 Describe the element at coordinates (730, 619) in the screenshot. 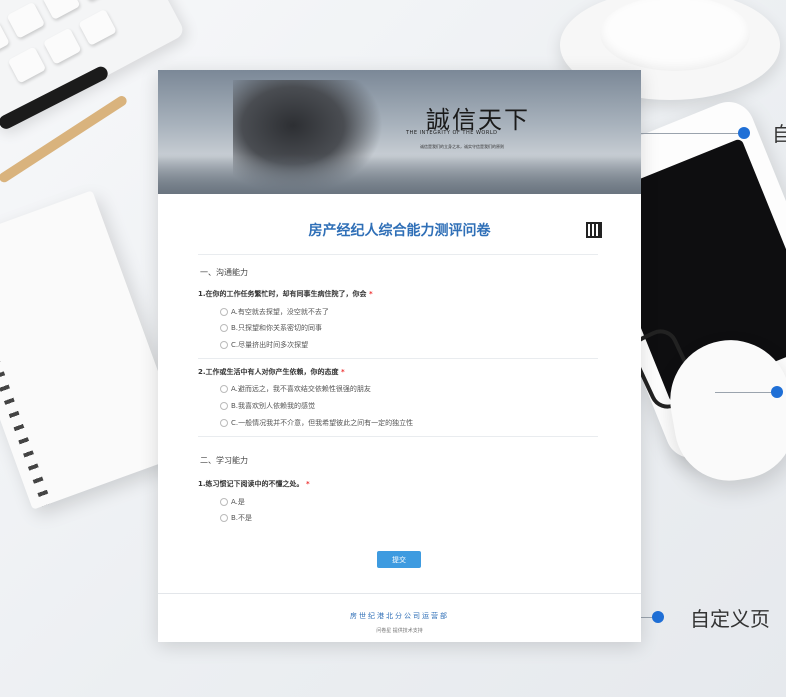

I see `annotation-label-bottom: 自定义页` at that location.